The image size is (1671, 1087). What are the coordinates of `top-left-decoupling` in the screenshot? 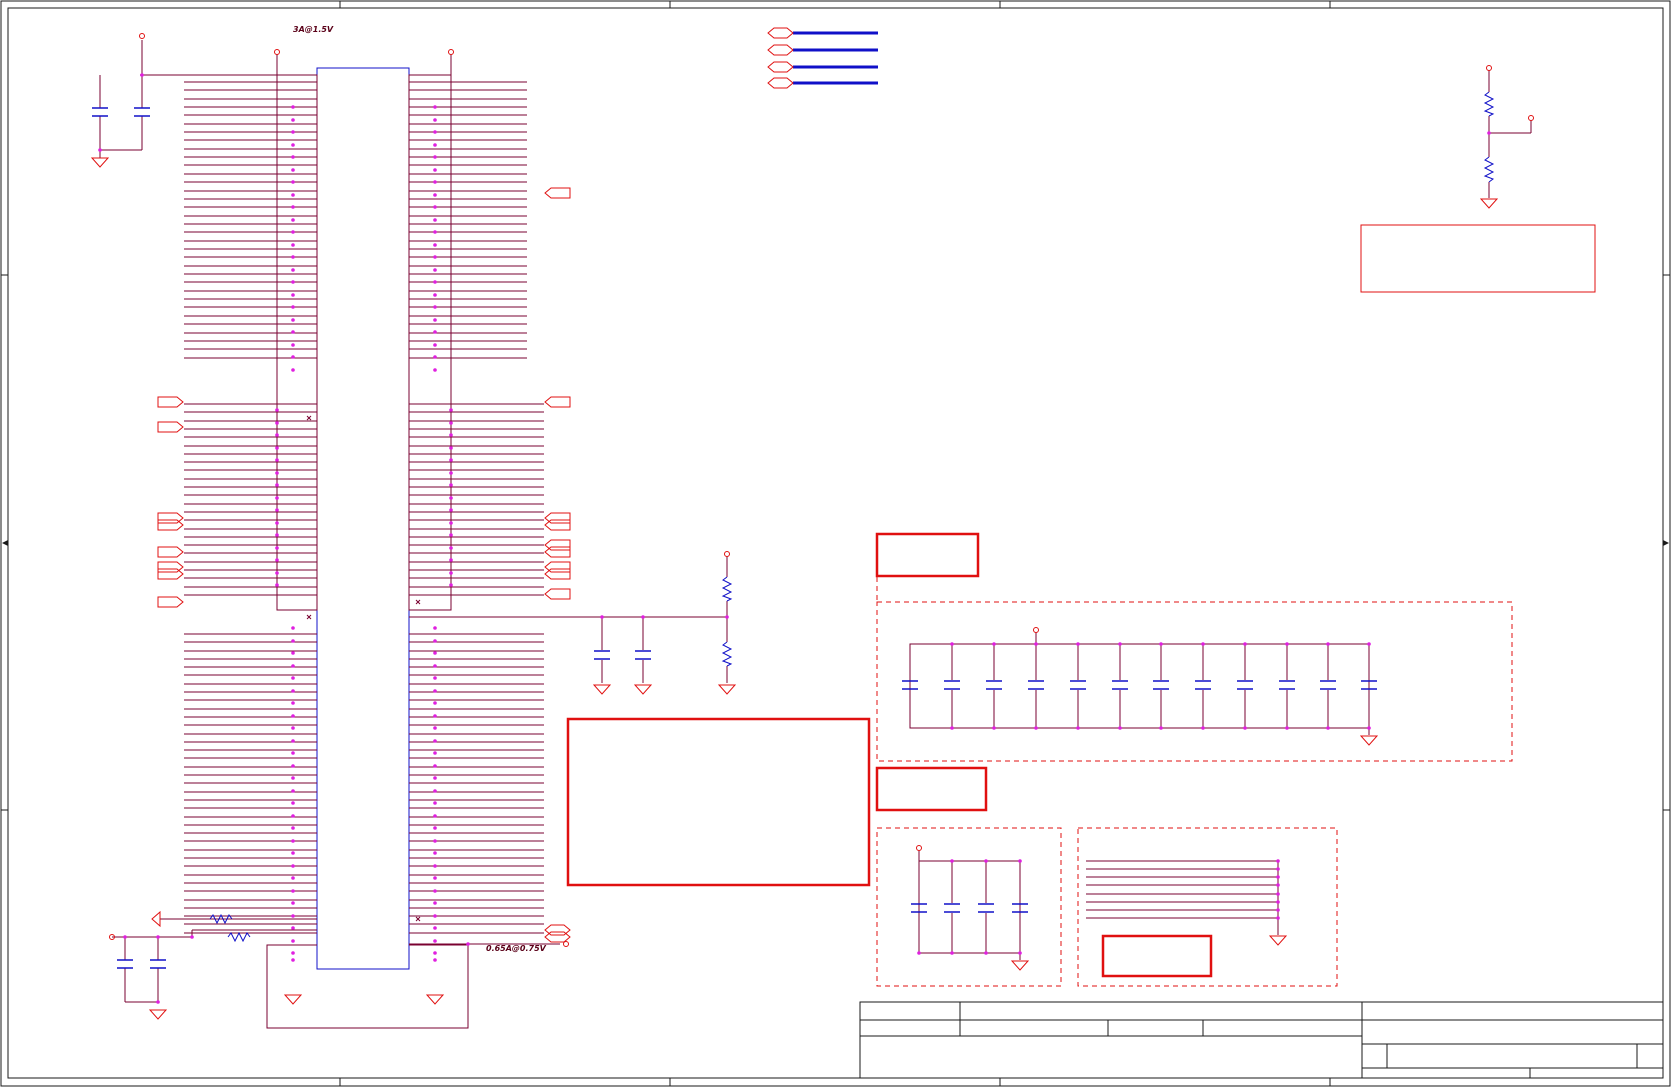 It's located at (121, 99).